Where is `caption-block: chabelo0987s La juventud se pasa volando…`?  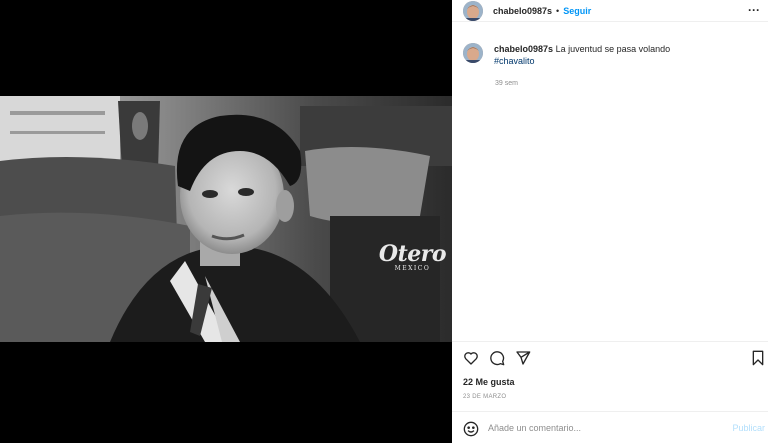 caption-block: chabelo0987s La juventud se pasa volando… is located at coordinates (608, 65).